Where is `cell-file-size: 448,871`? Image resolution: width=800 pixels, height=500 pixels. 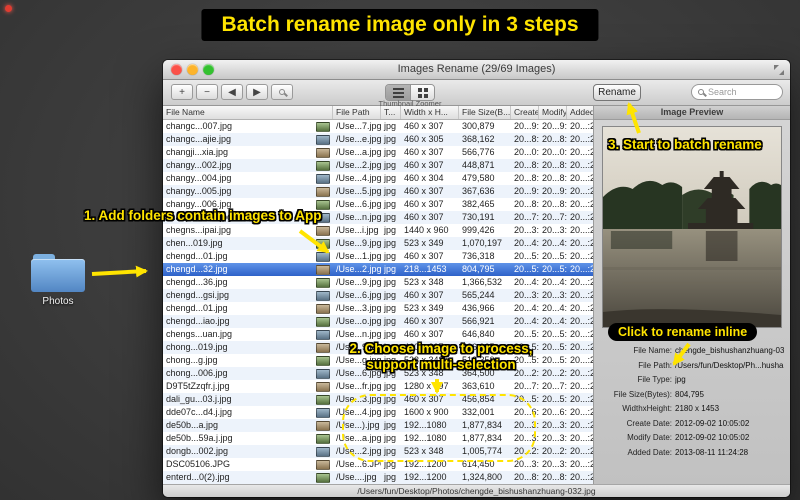 cell-file-size: 448,871 is located at coordinates (478, 165).